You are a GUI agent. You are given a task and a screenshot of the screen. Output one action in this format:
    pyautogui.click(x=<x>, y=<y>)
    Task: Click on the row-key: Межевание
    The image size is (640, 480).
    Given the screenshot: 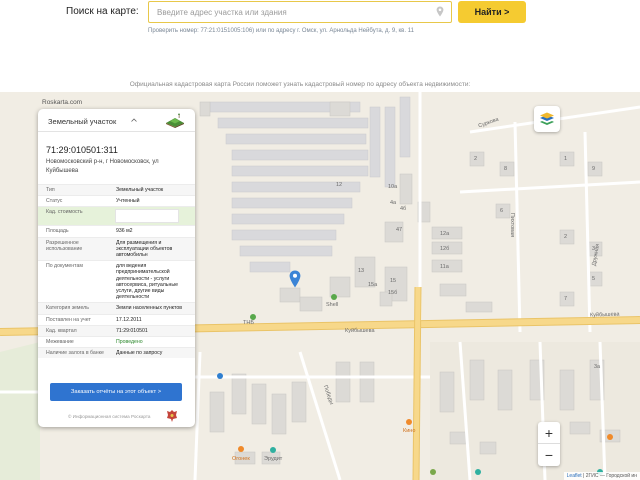 What is the action you would take?
    pyautogui.click(x=60, y=342)
    